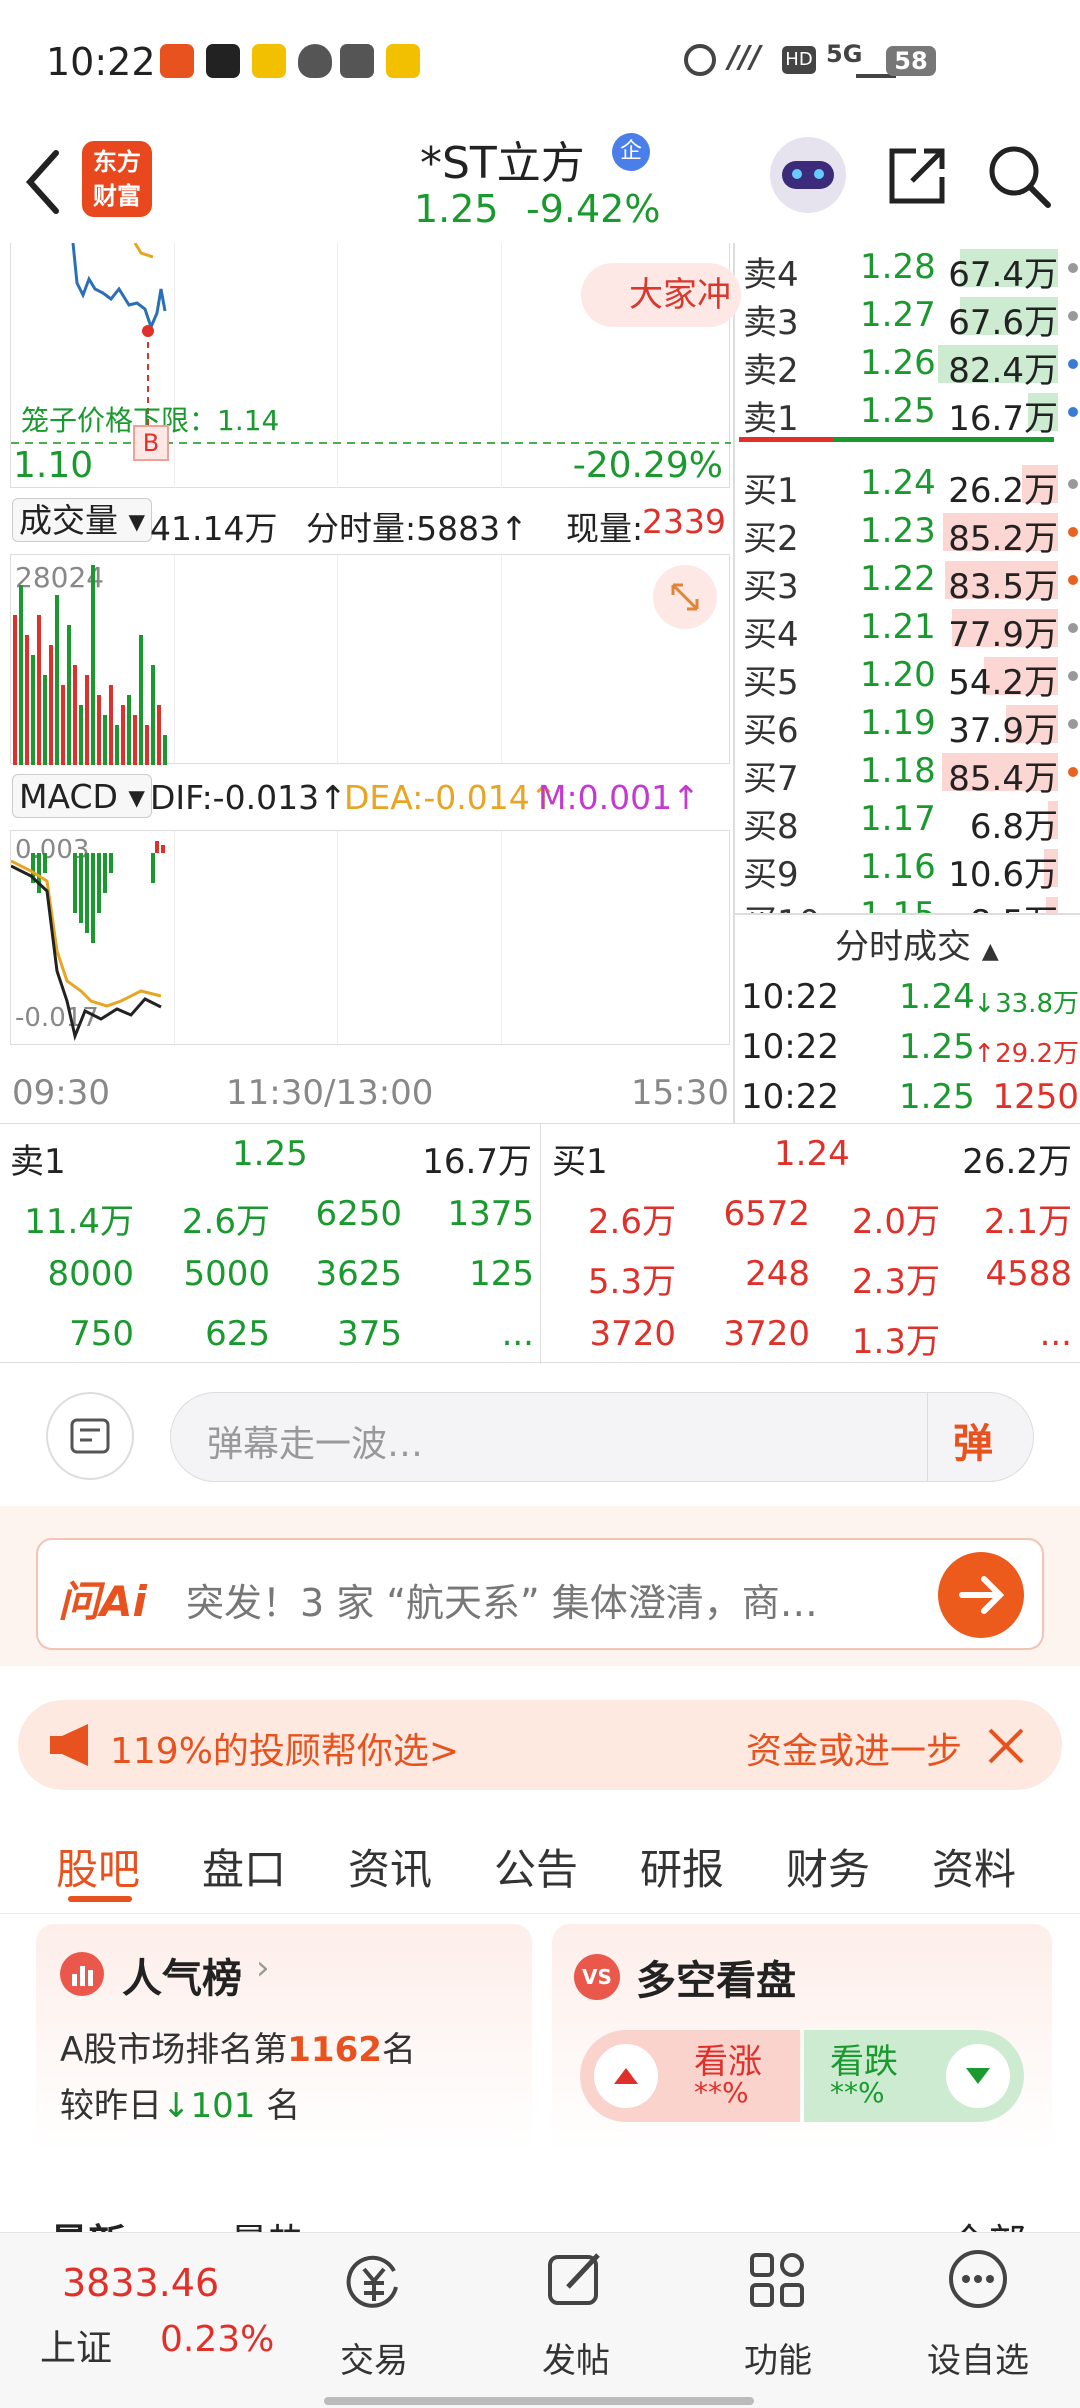 This screenshot has height=2408, width=1080. What do you see at coordinates (390, 1866) in the screenshot?
I see `tab-news: 资讯` at bounding box center [390, 1866].